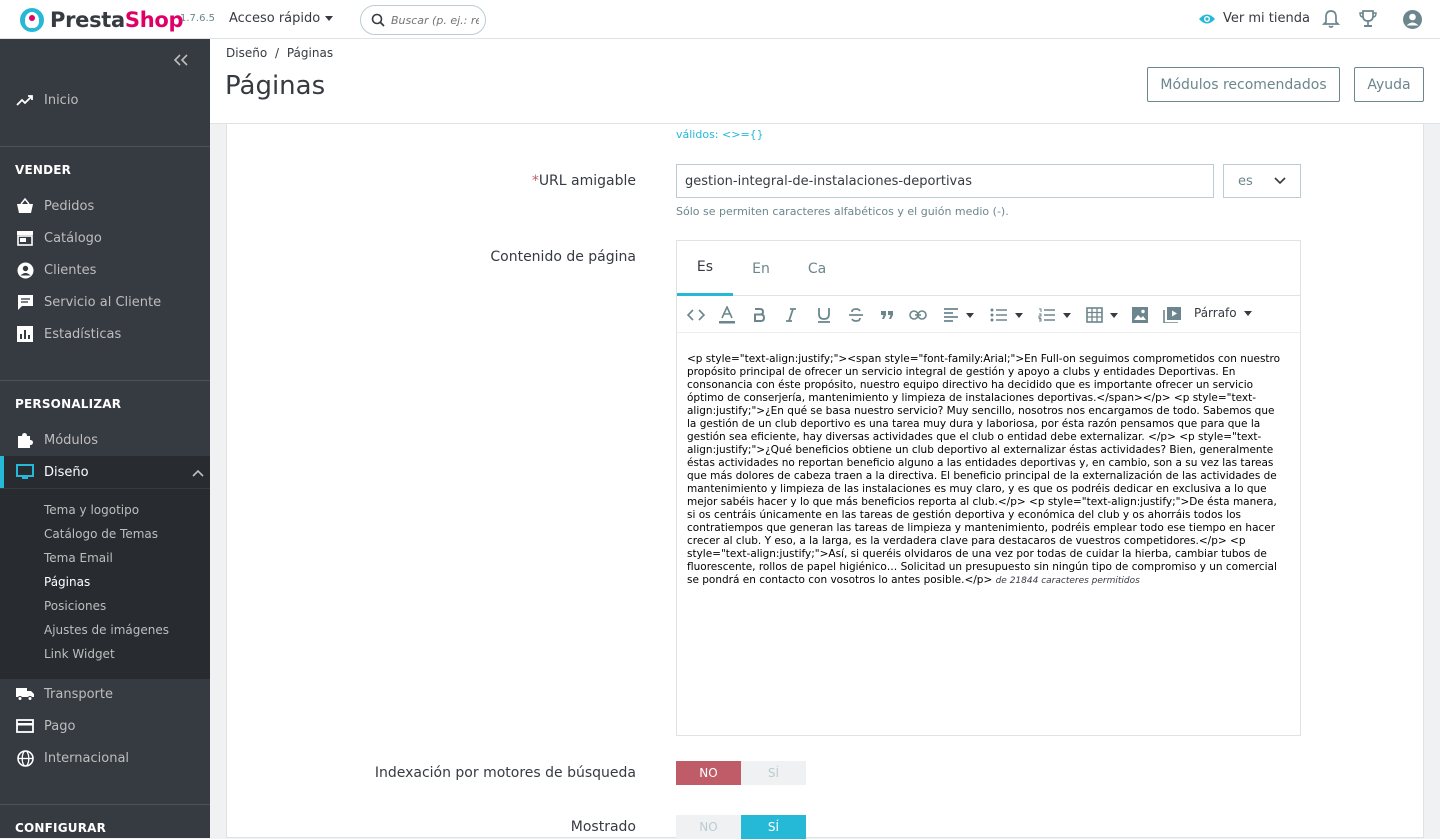  What do you see at coordinates (708, 827) in the screenshot?
I see `displayed-no-option: NO` at bounding box center [708, 827].